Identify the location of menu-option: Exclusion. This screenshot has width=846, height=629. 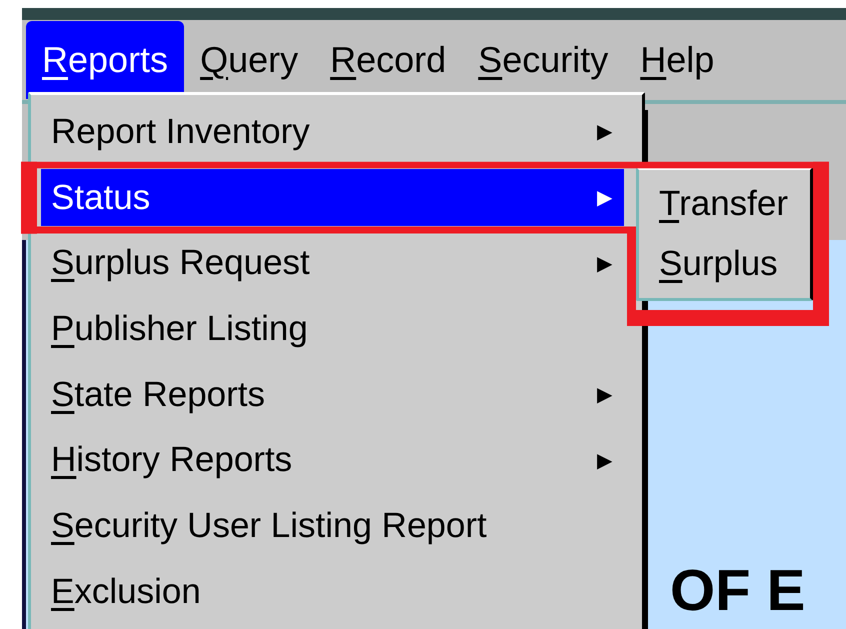
(332, 591).